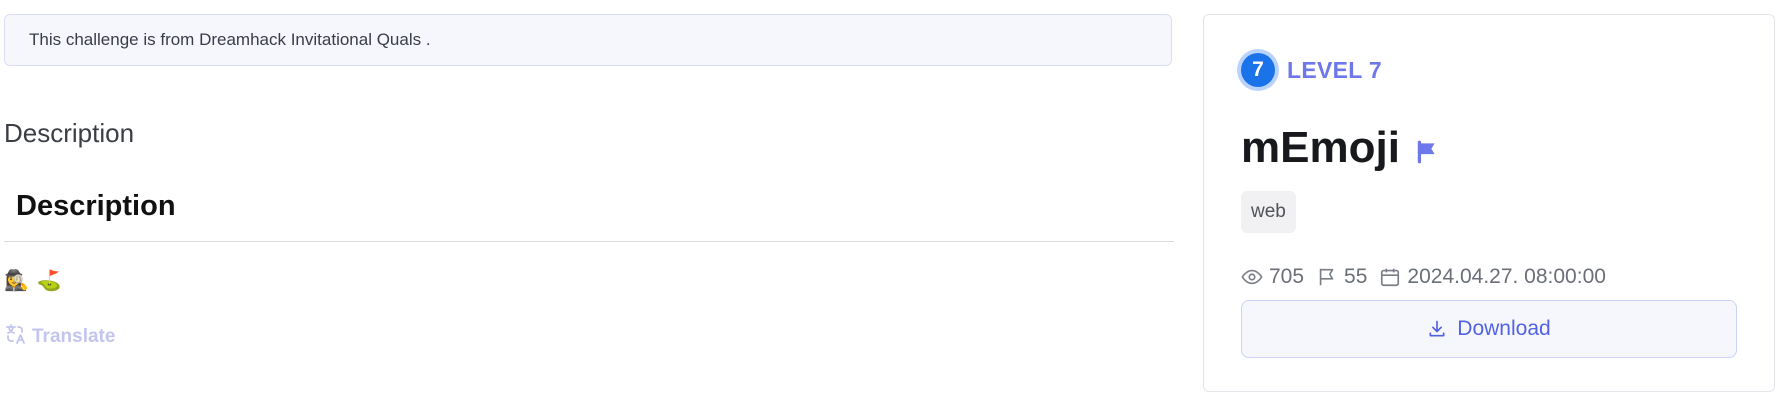  Describe the element at coordinates (1334, 69) in the screenshot. I see `level-label: LEVEL 7` at that location.